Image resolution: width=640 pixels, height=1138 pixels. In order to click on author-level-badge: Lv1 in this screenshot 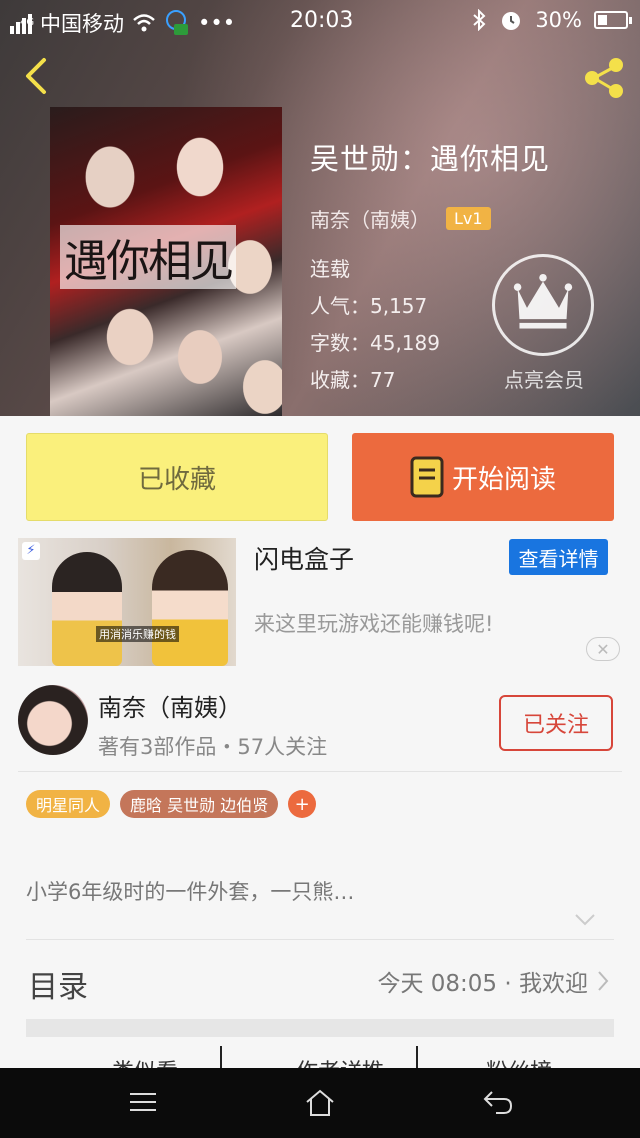, I will do `click(468, 218)`.